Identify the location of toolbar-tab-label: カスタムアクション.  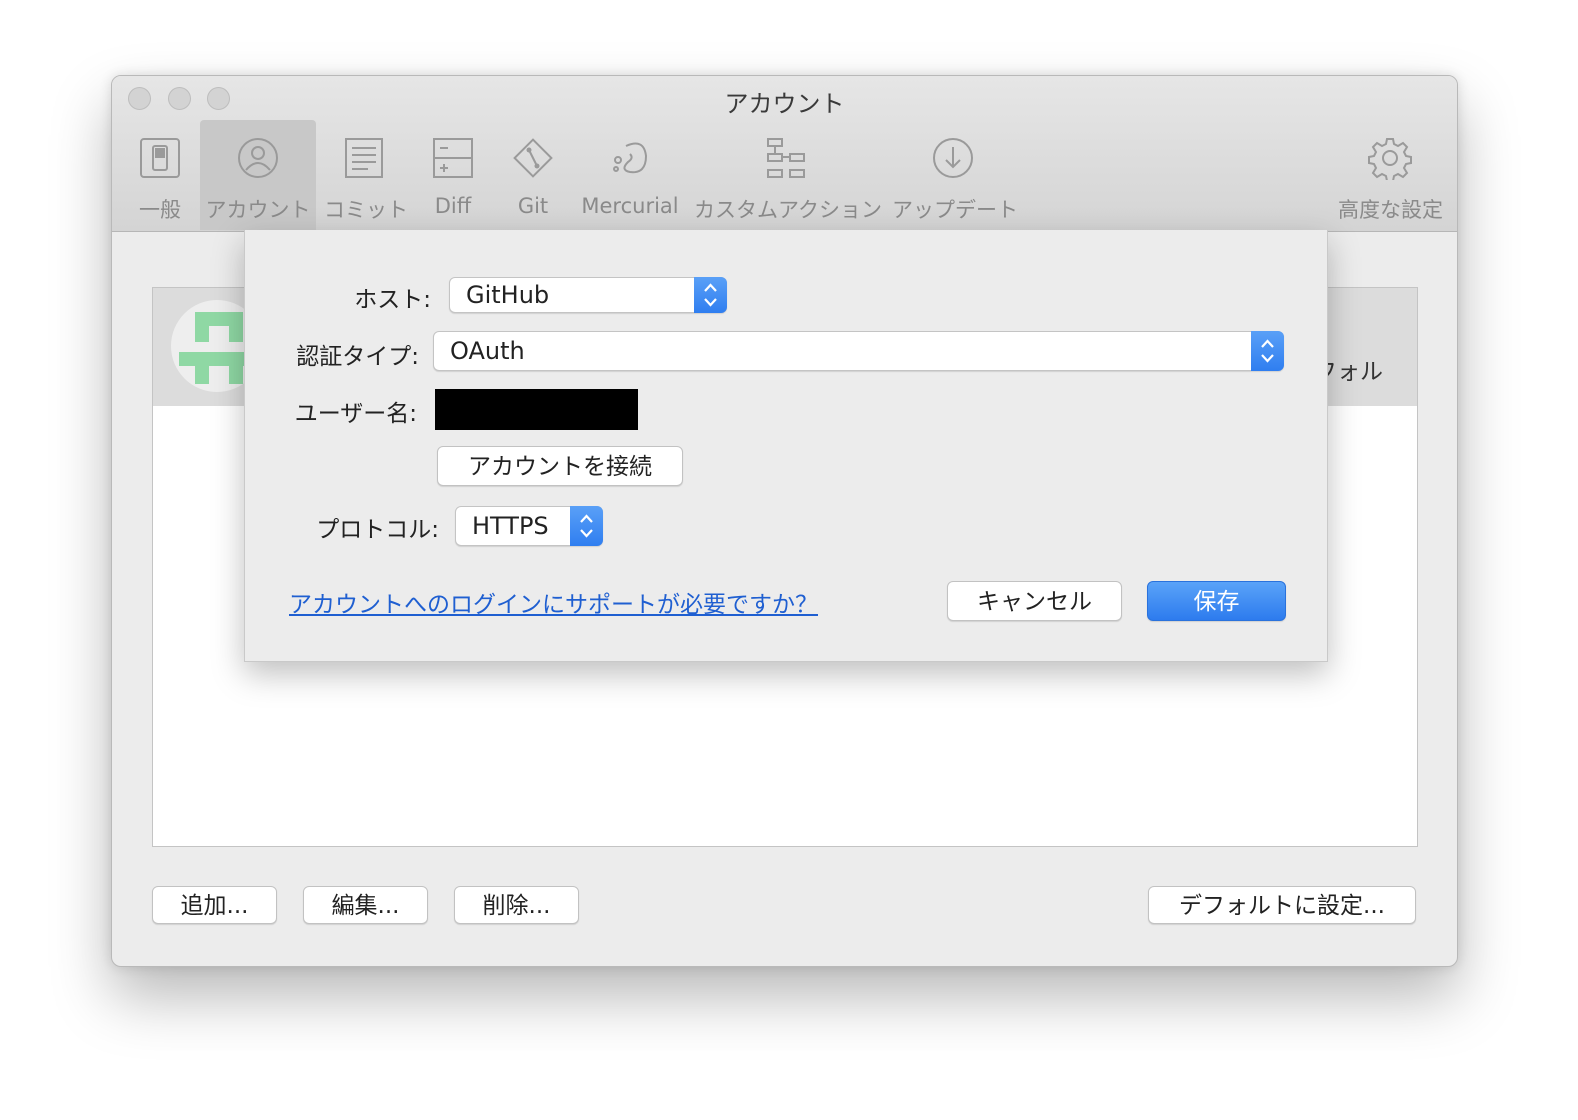
(788, 210).